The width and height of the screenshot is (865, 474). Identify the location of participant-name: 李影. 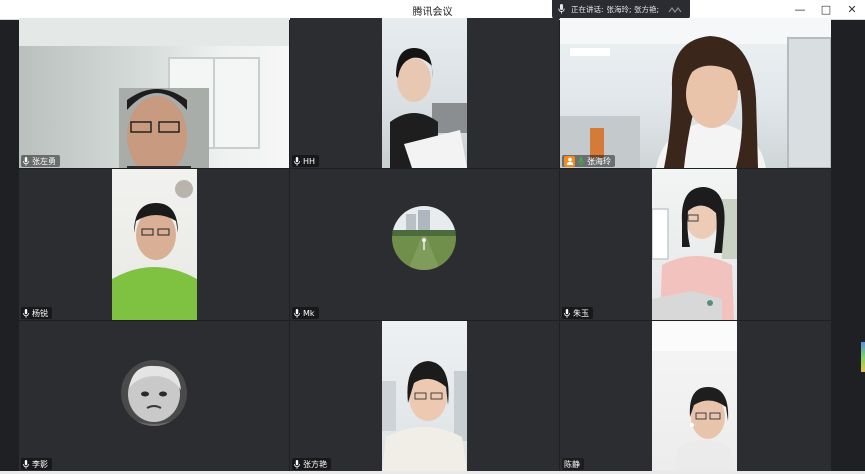
(40, 464).